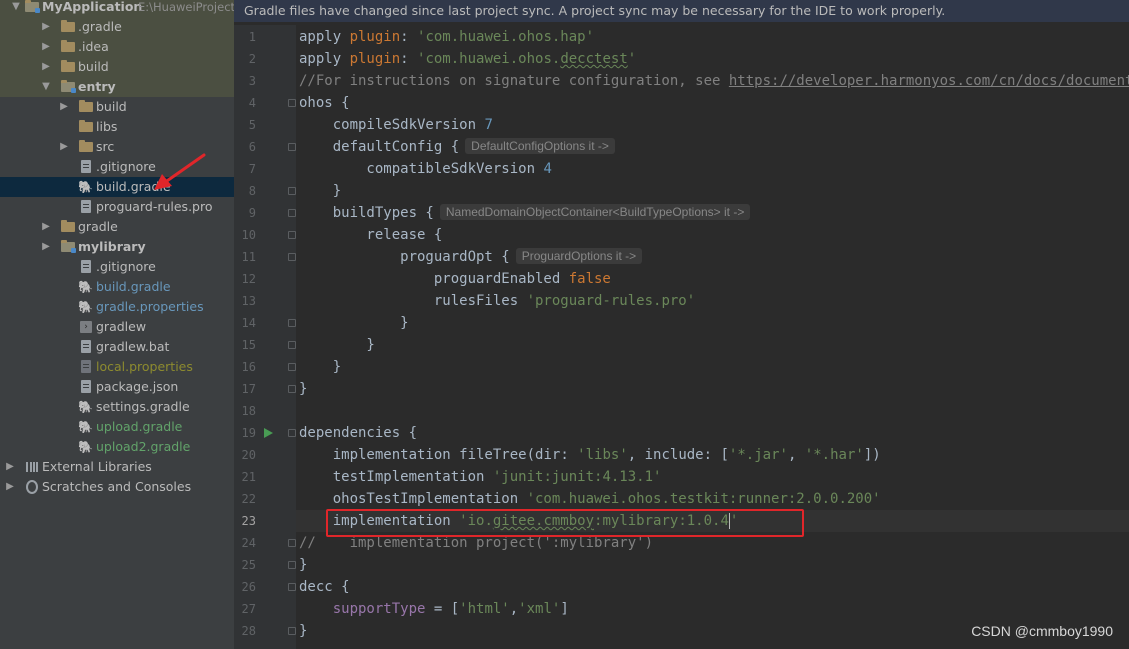 This screenshot has width=1129, height=649. I want to click on tree-item-label: local.properties, so click(144, 366).